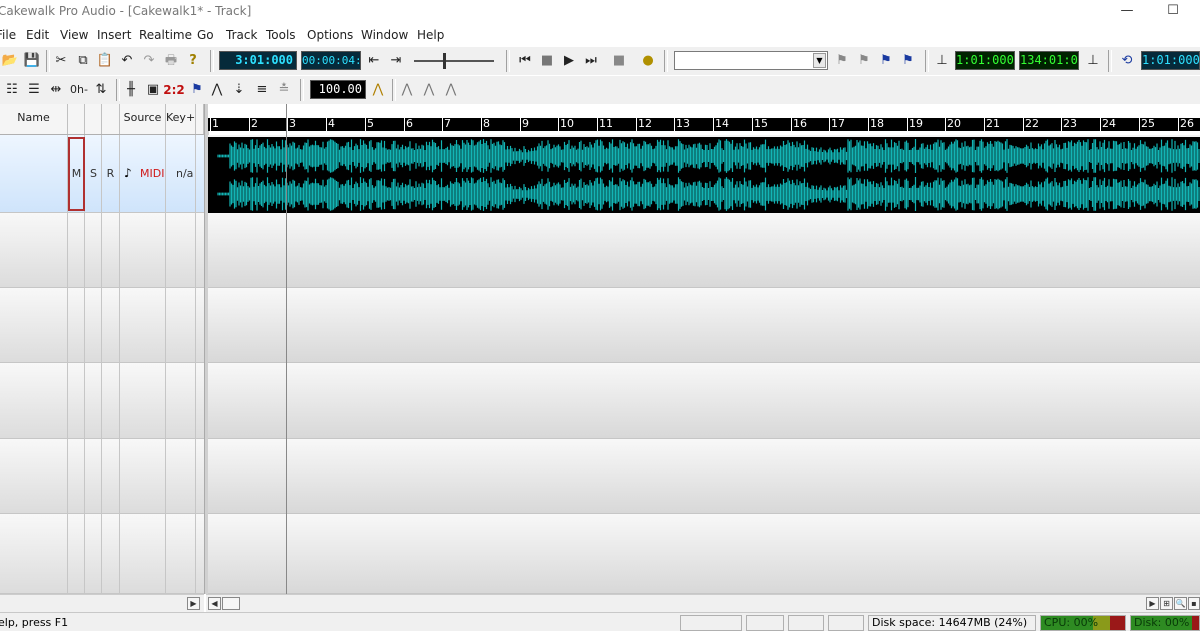  I want to click on menu-track: Track, so click(241, 35).